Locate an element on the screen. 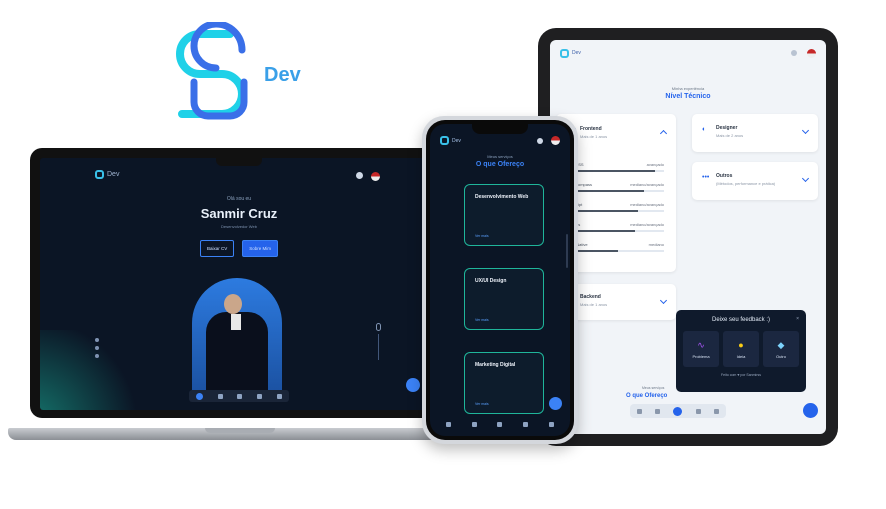  laptop-dock-nav is located at coordinates (239, 396).